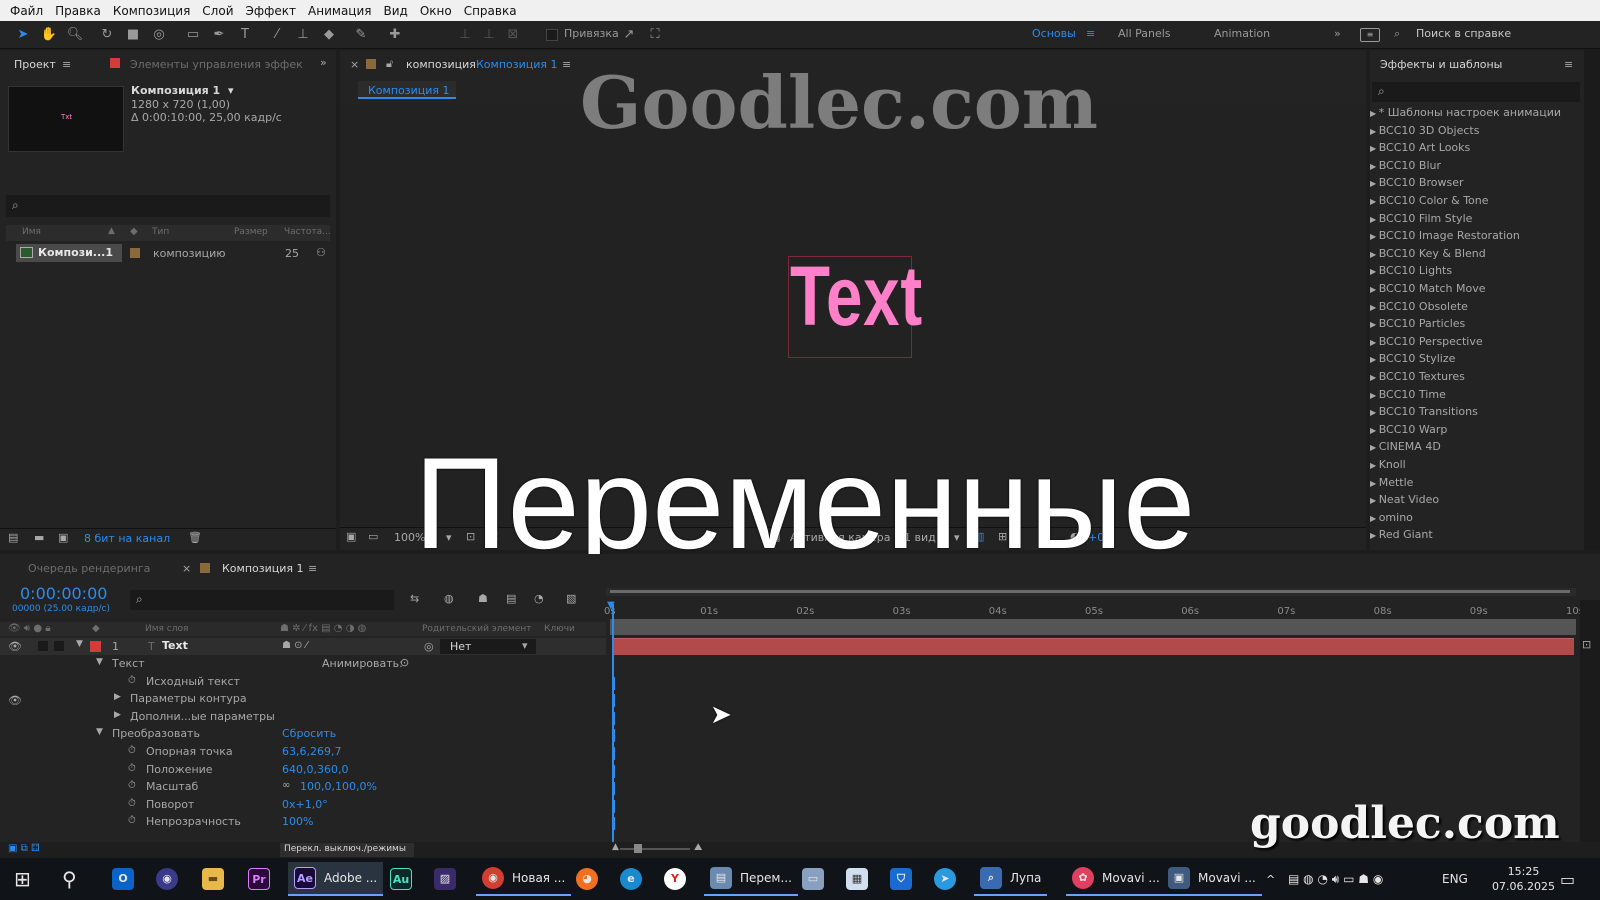 The image size is (1600, 900). I want to click on current-time-indicator, so click(613, 724).